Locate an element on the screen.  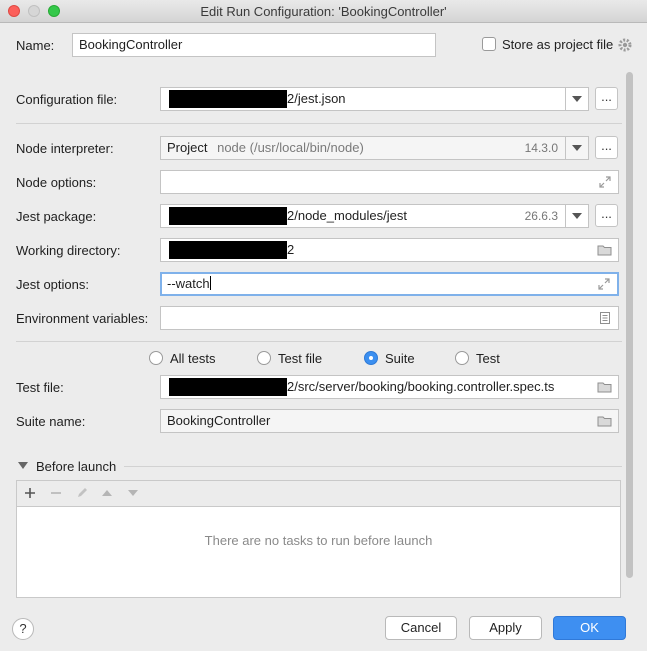
suite-name-input: BookingController is located at coordinates (389, 421).